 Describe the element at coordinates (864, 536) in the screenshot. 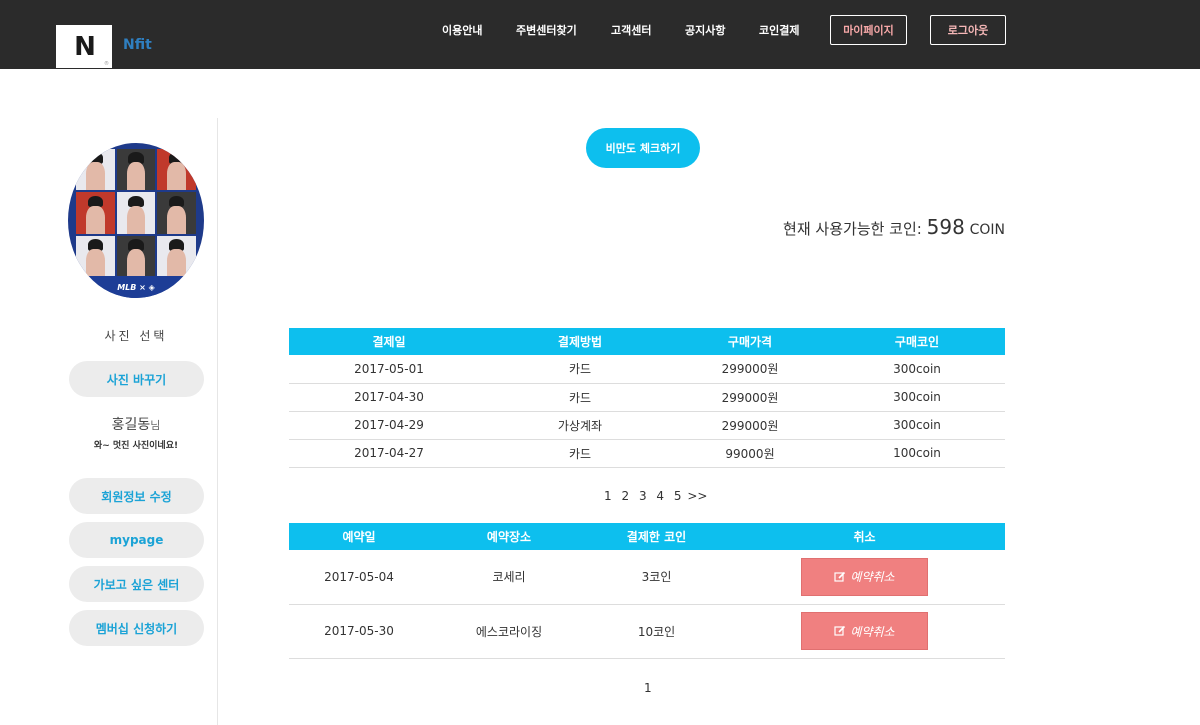

I see `col-cancel: 취소` at that location.